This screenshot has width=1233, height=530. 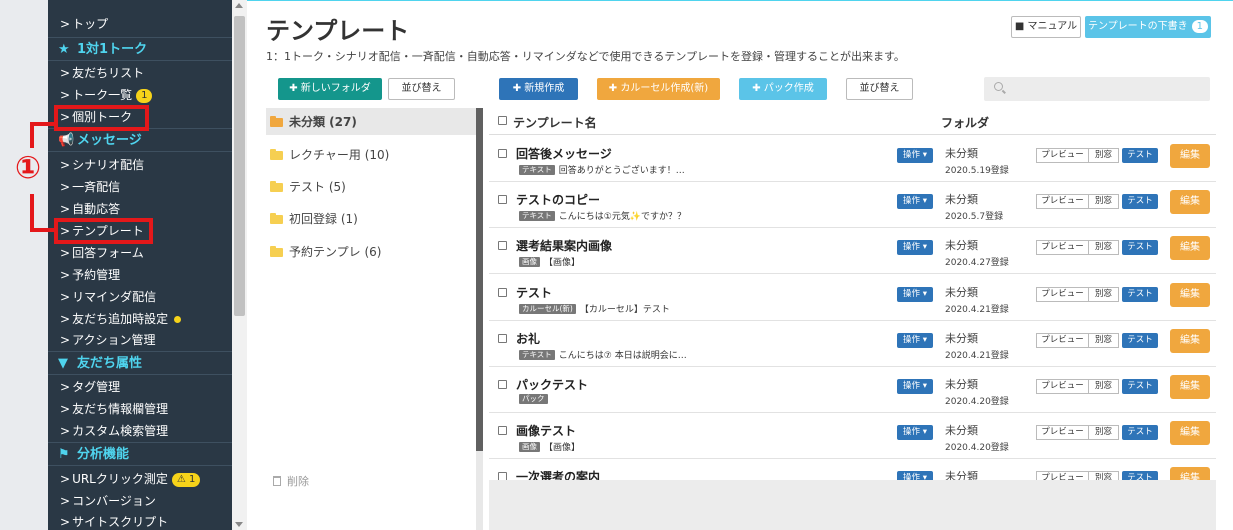 What do you see at coordinates (658, 89) in the screenshot?
I see `carousel-create-button: ✚ カルーセル作成(新)` at bounding box center [658, 89].